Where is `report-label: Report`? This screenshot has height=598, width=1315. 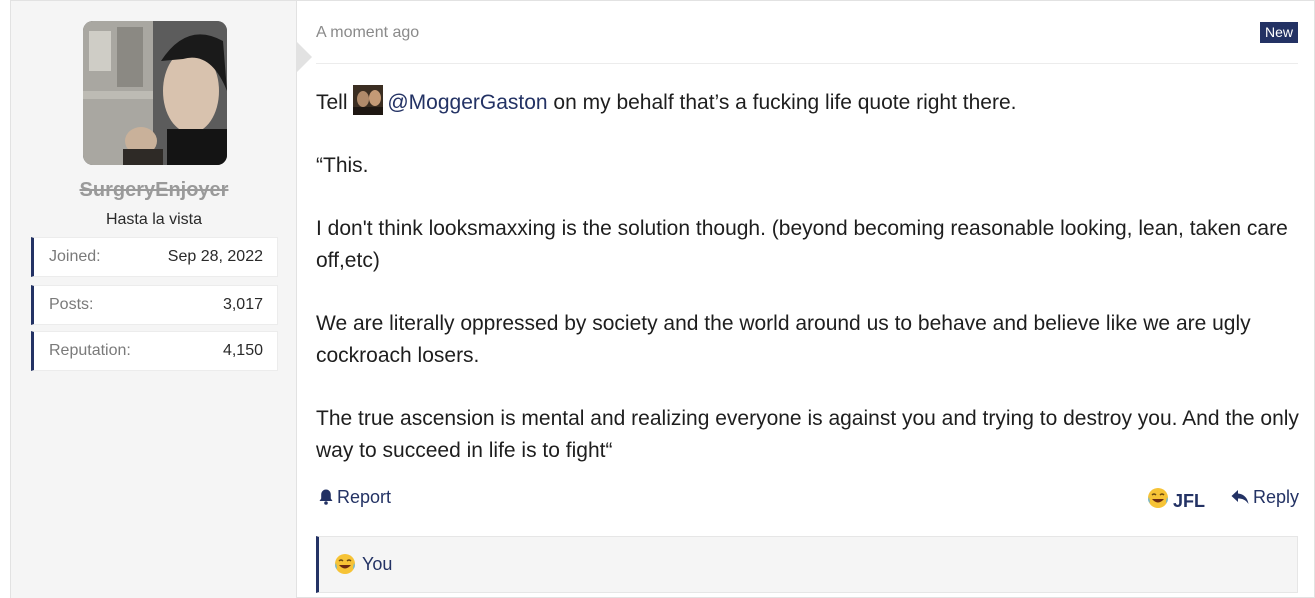
report-label: Report is located at coordinates (364, 497).